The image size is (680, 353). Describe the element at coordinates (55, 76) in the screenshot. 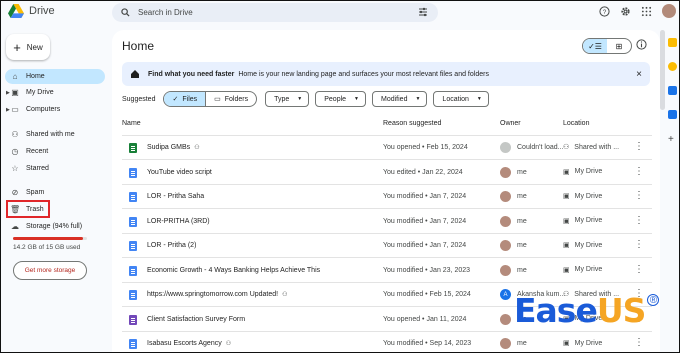

I see `sidebar-item-home: ⌂ Home` at that location.